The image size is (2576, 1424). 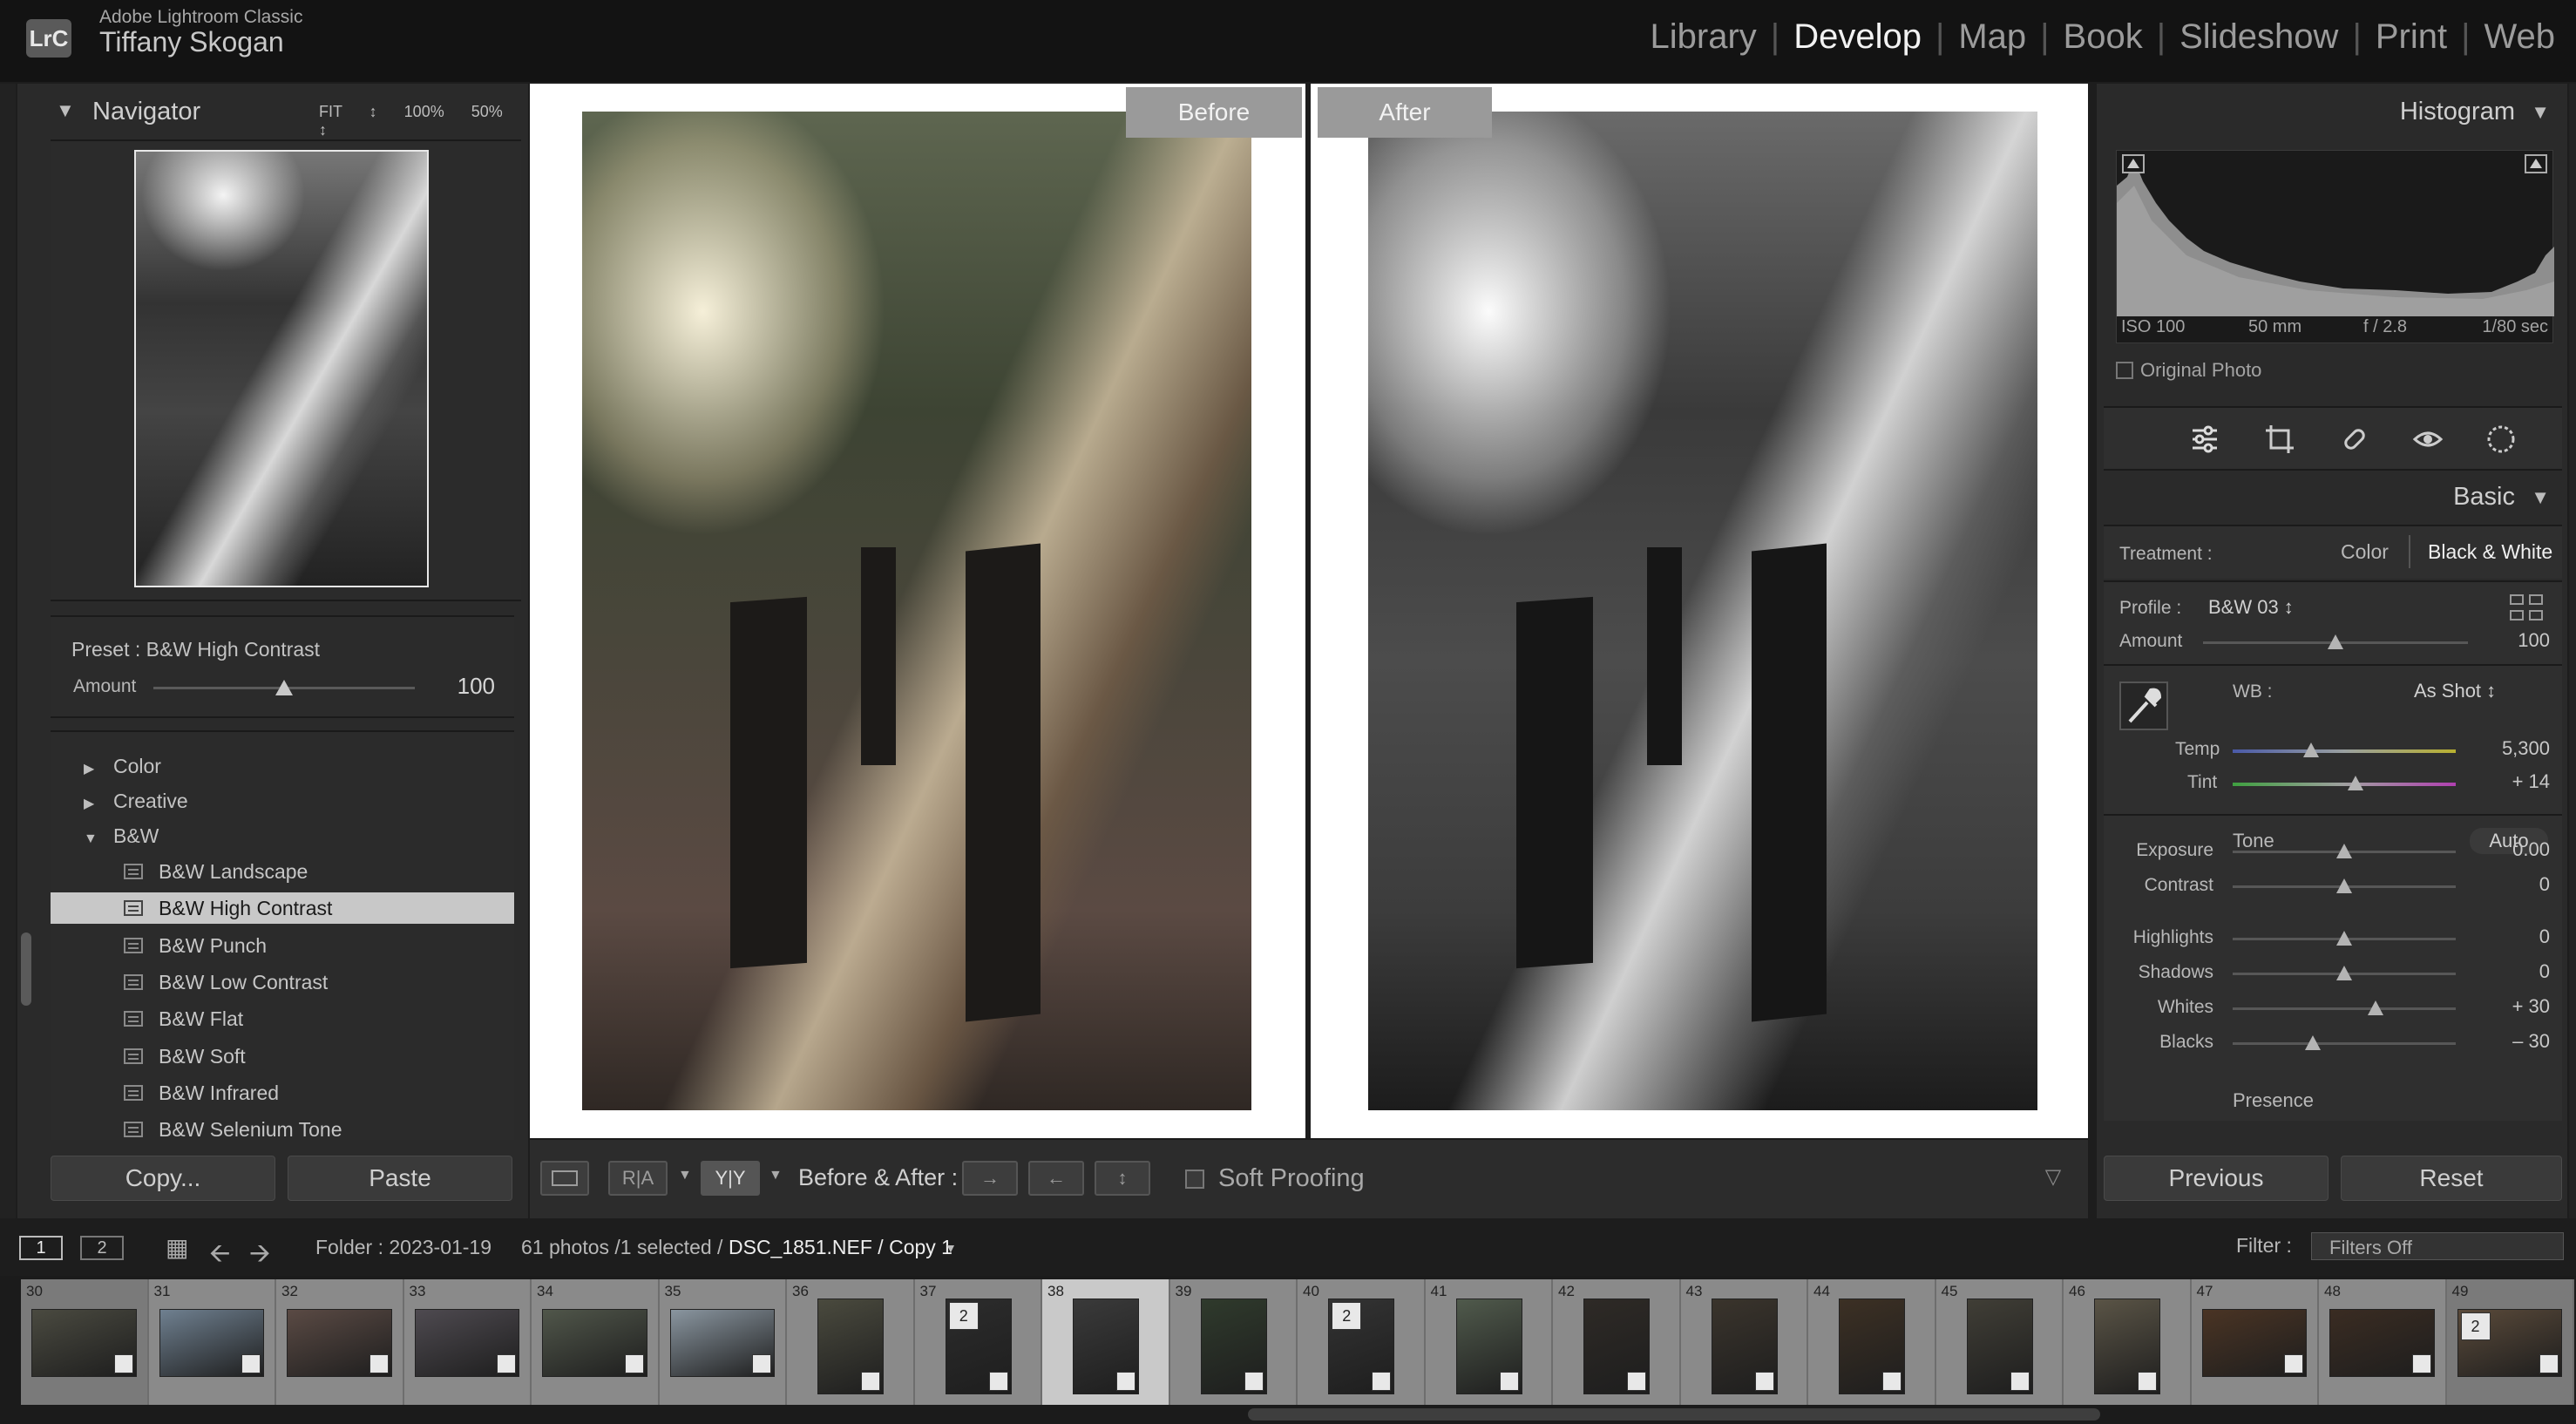 I want to click on filmstrip-scrollbar, so click(x=1674, y=1414).